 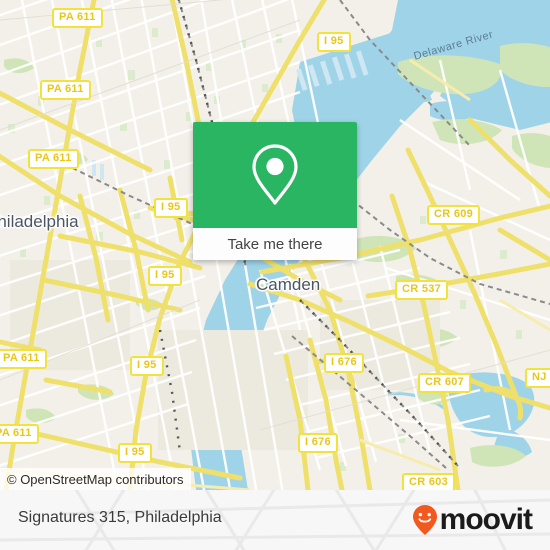 What do you see at coordinates (39, 221) in the screenshot?
I see `philadelphia-label: Philadelphia` at bounding box center [39, 221].